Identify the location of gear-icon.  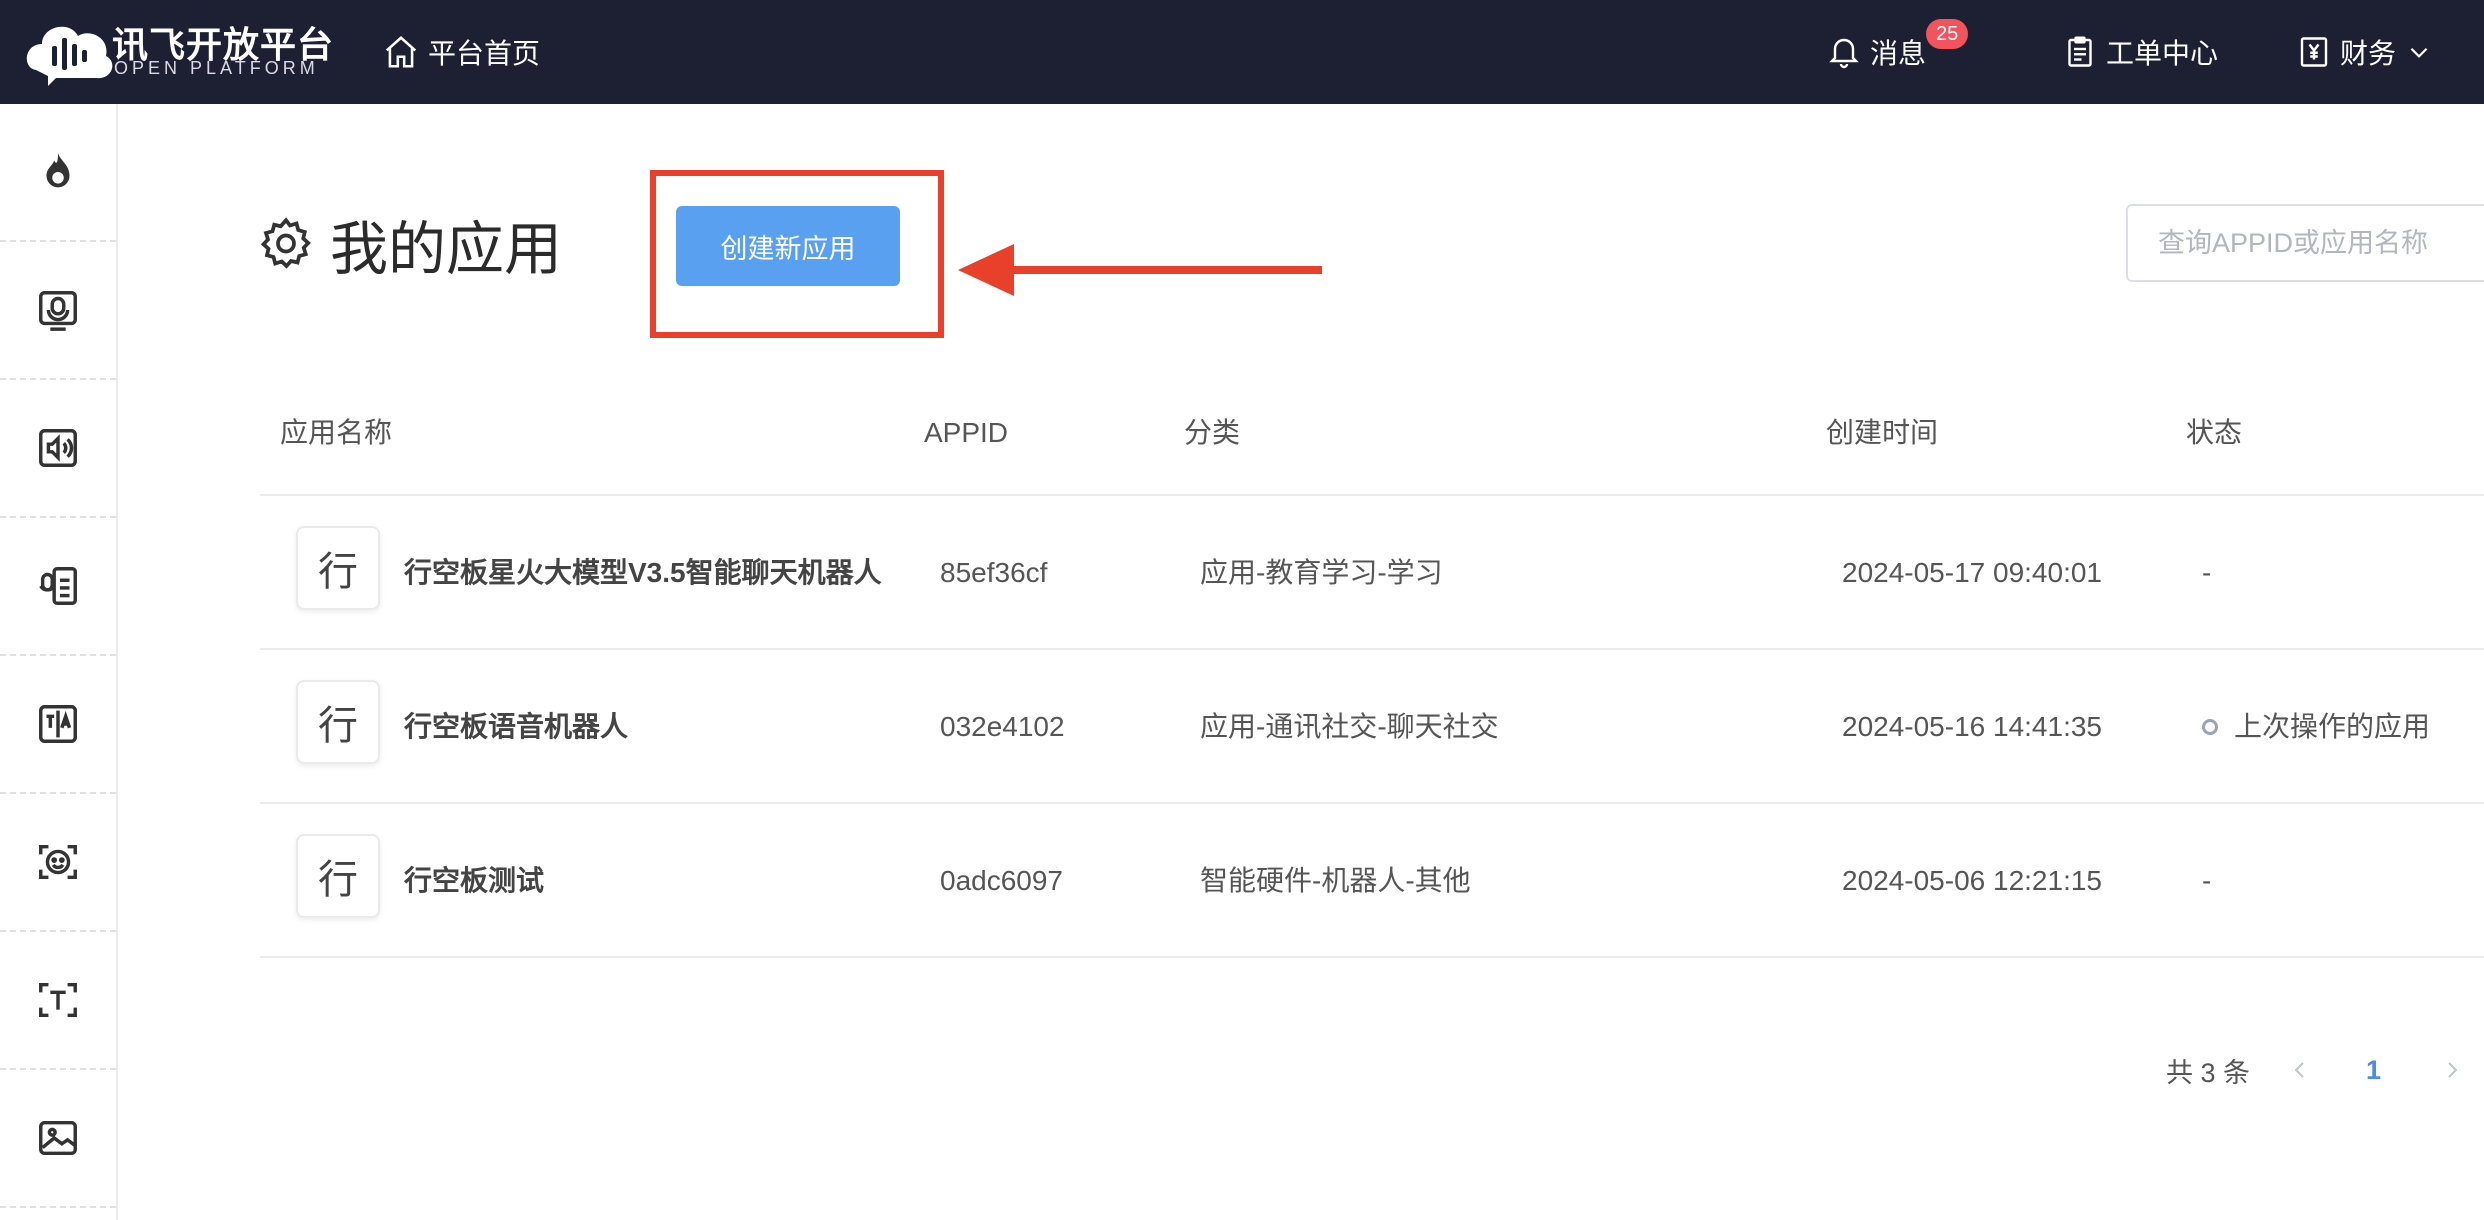
(285, 243).